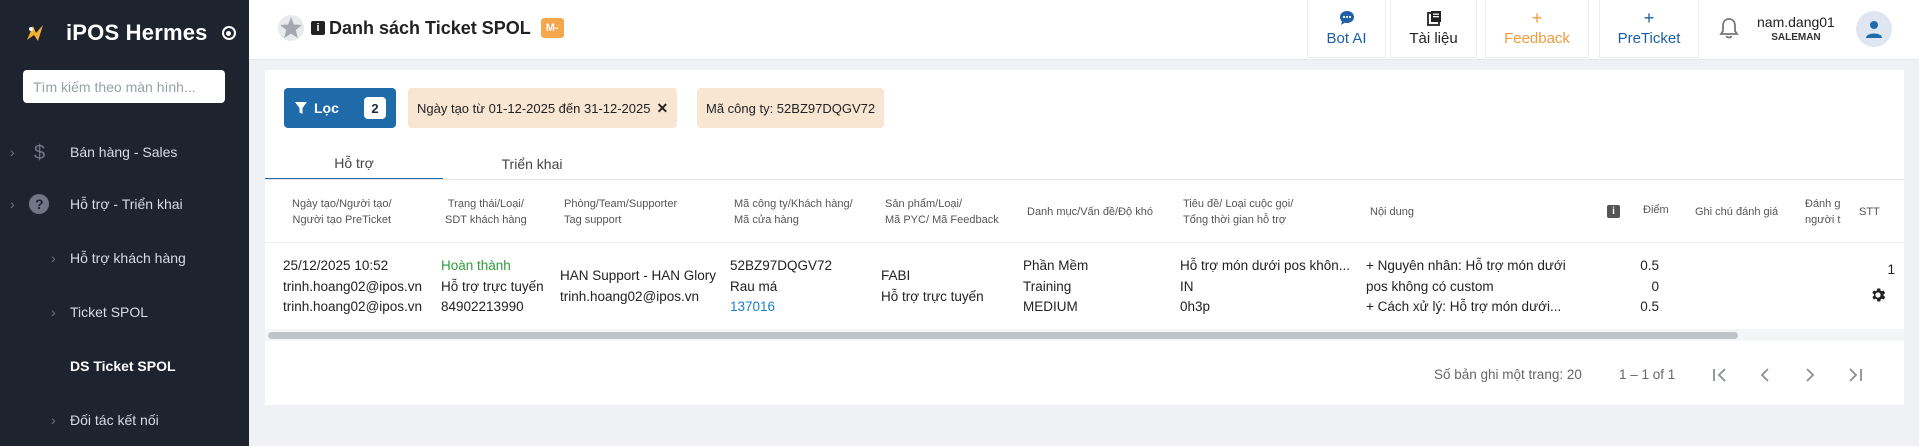  What do you see at coordinates (1736, 212) in the screenshot?
I see `column-header-rating-note: Ghi chú đánh giá` at bounding box center [1736, 212].